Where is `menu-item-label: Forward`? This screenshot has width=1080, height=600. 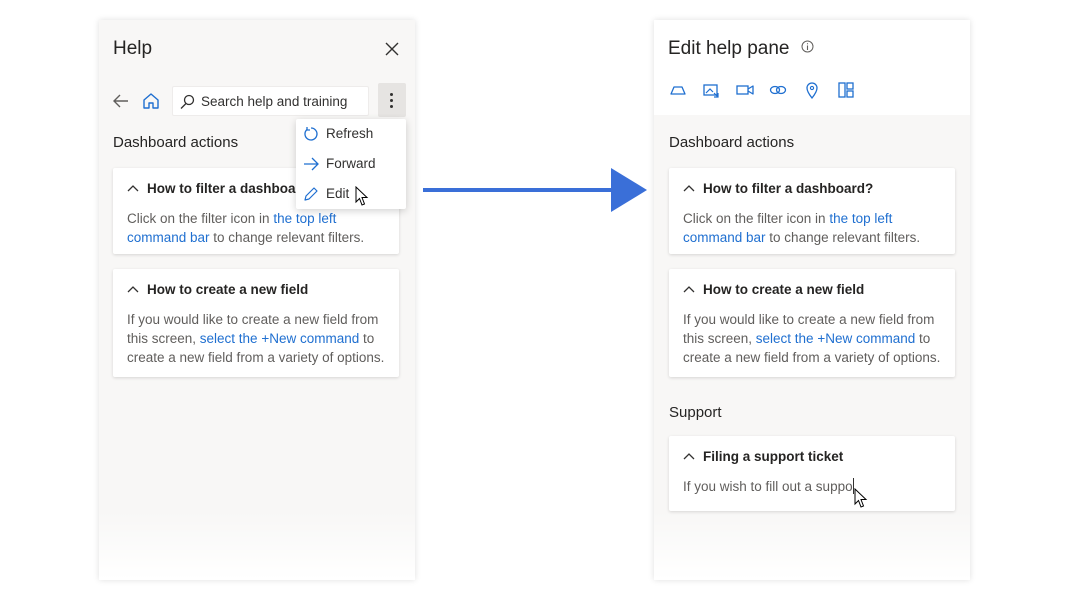 menu-item-label: Forward is located at coordinates (351, 163).